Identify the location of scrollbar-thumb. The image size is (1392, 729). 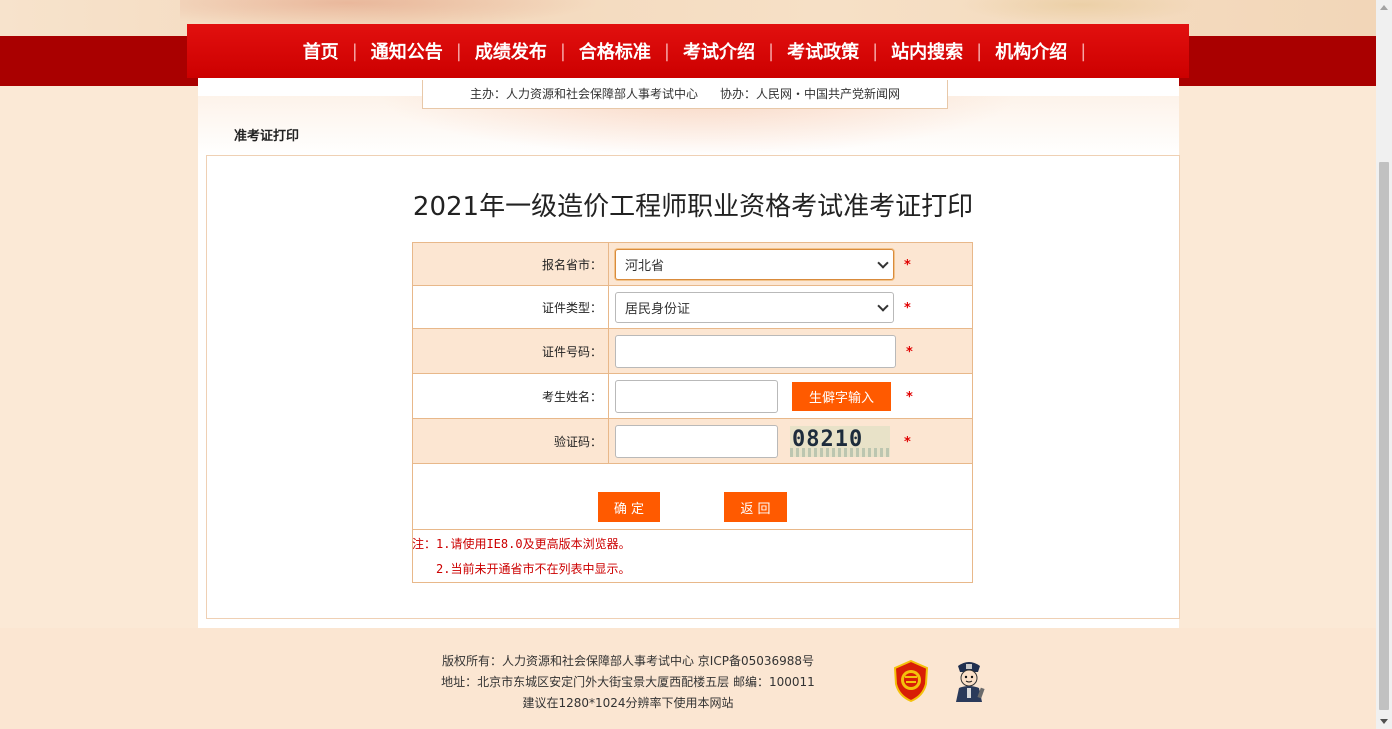
(1384, 436).